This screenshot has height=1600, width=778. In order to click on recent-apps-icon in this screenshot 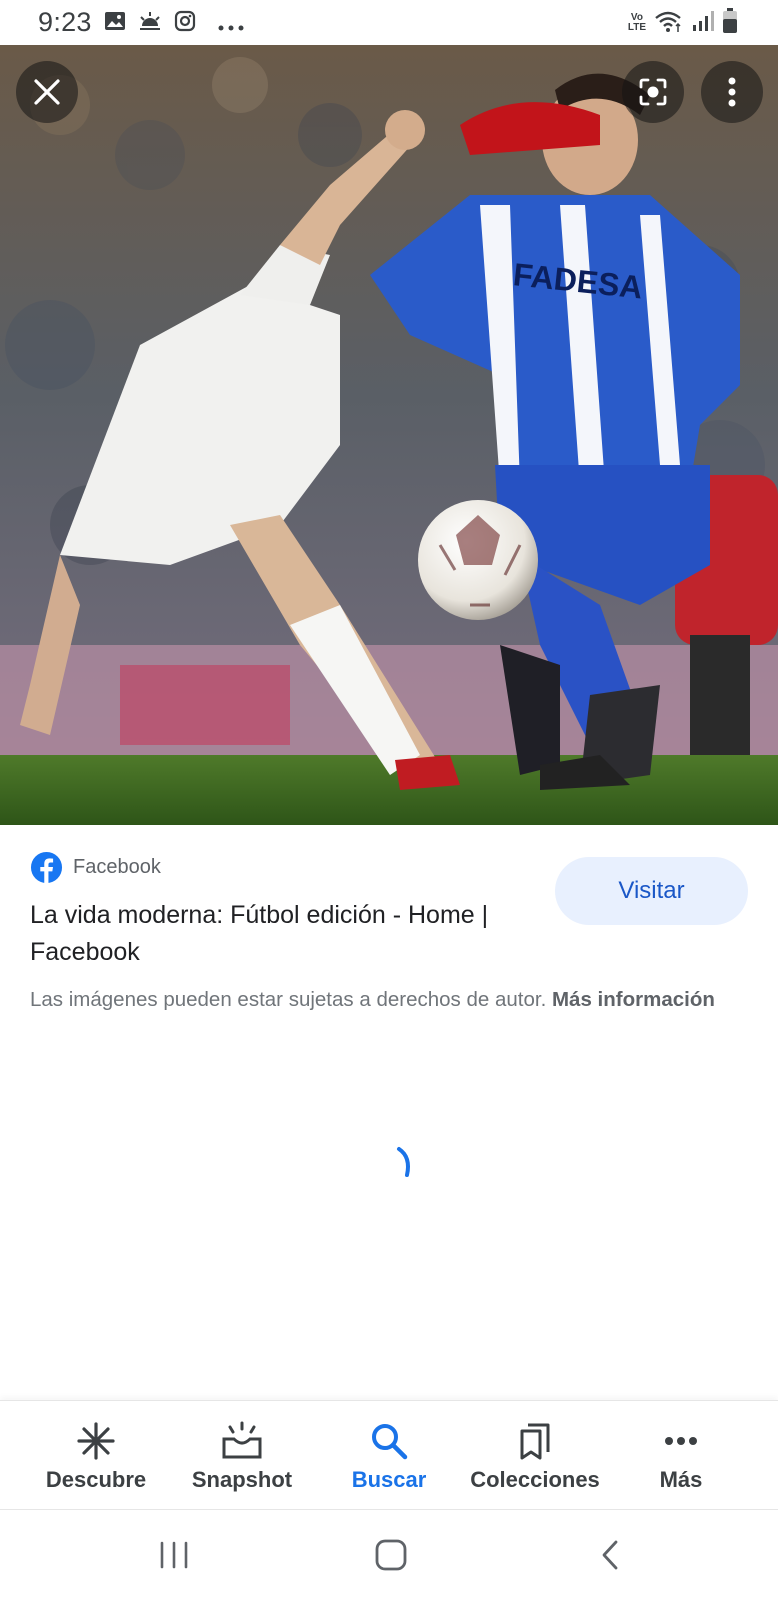, I will do `click(174, 1555)`.